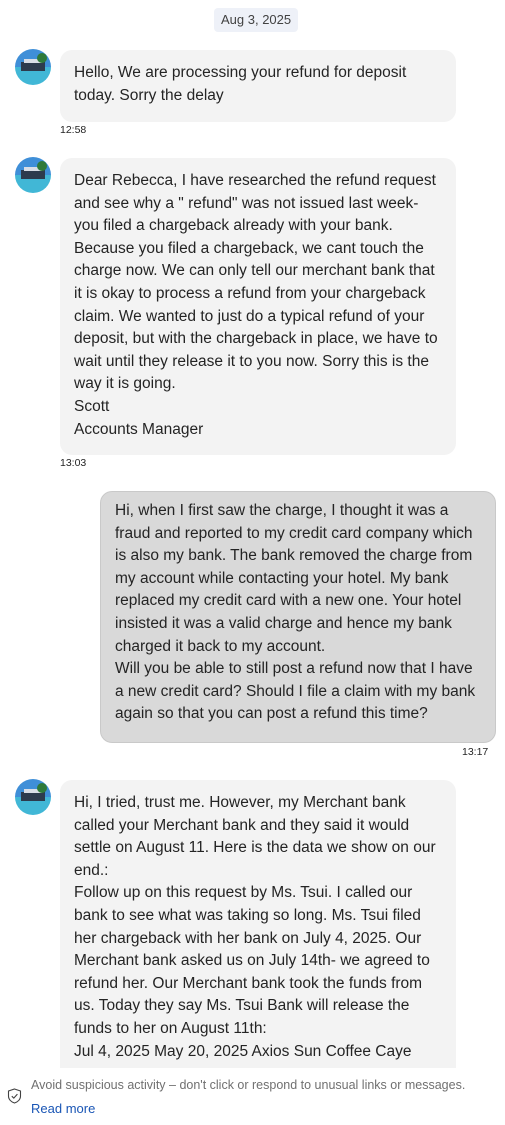 The height and width of the screenshot is (1125, 505). I want to click on shield-check-icon, so click(14, 1096).